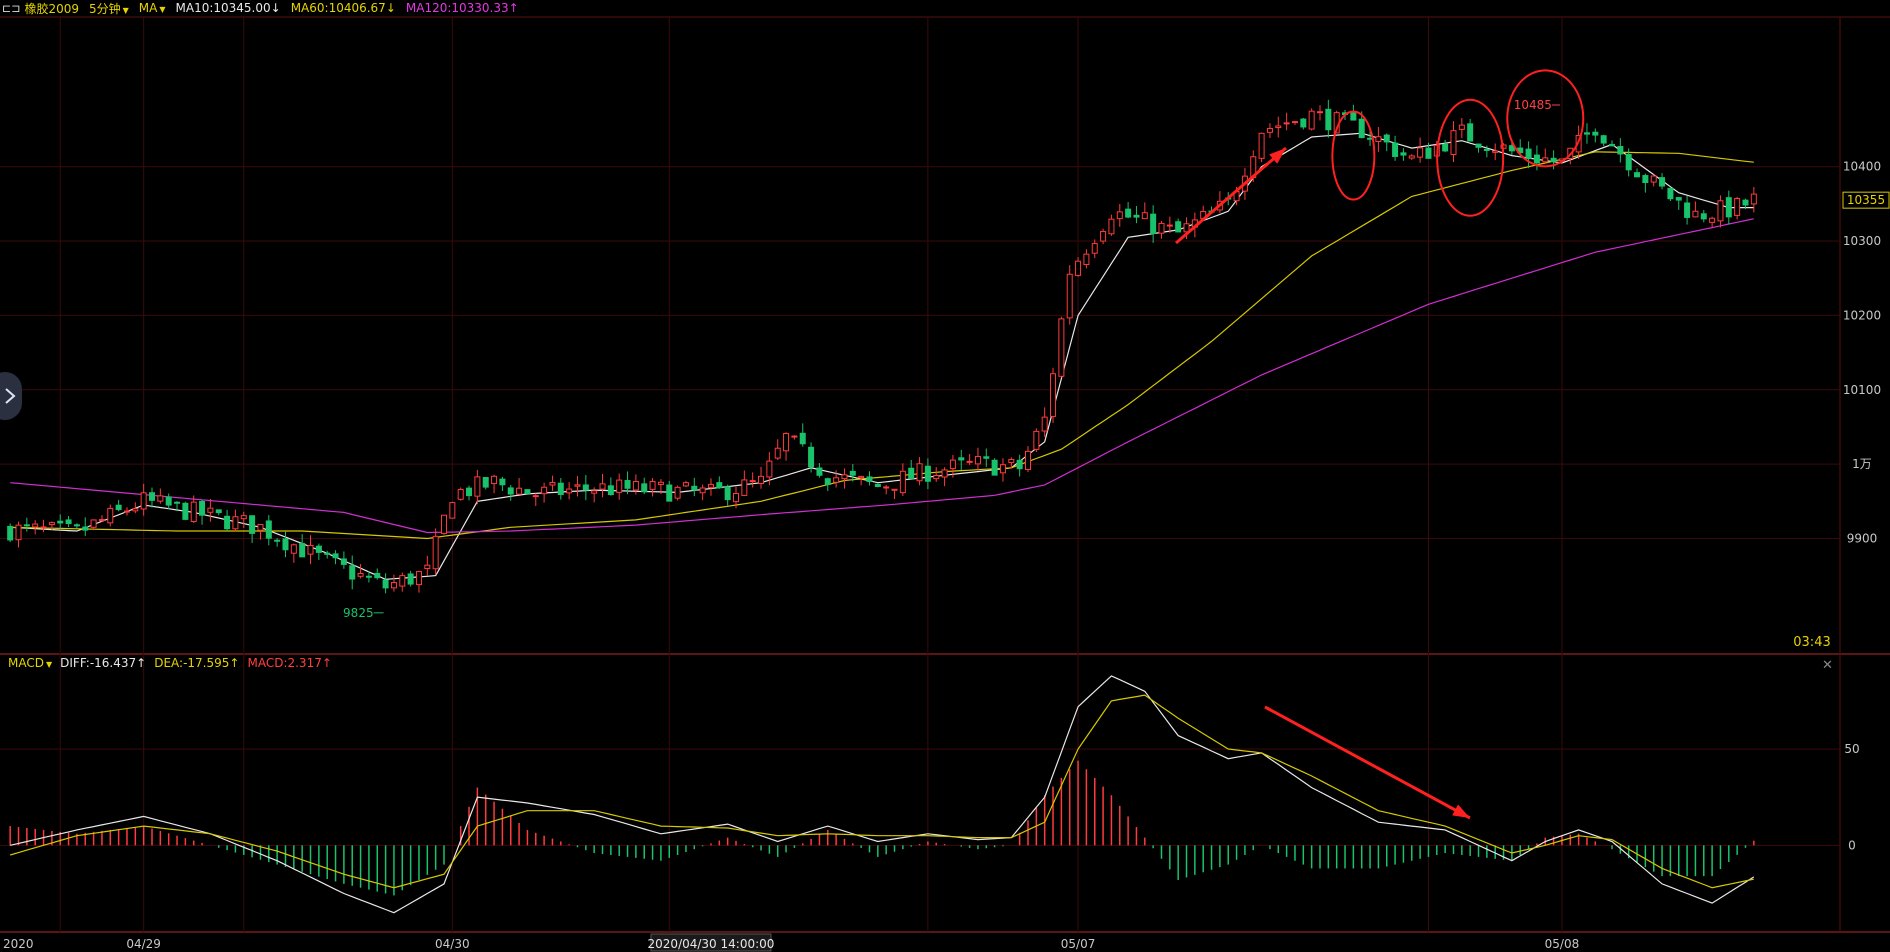 The image size is (1890, 952). What do you see at coordinates (18, 944) in the screenshot?
I see `date-axis-tick: 2020` at bounding box center [18, 944].